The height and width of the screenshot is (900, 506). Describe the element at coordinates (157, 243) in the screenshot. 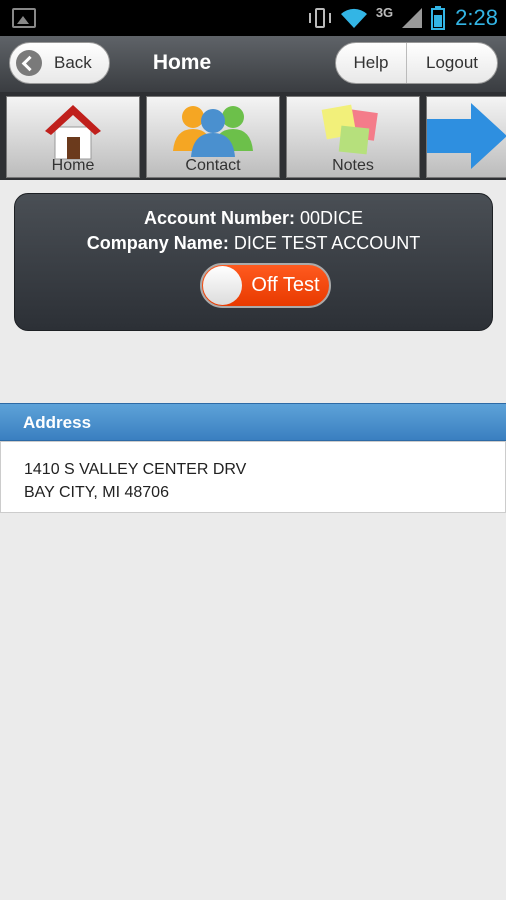

I see `company-name-label: Company Name:` at that location.